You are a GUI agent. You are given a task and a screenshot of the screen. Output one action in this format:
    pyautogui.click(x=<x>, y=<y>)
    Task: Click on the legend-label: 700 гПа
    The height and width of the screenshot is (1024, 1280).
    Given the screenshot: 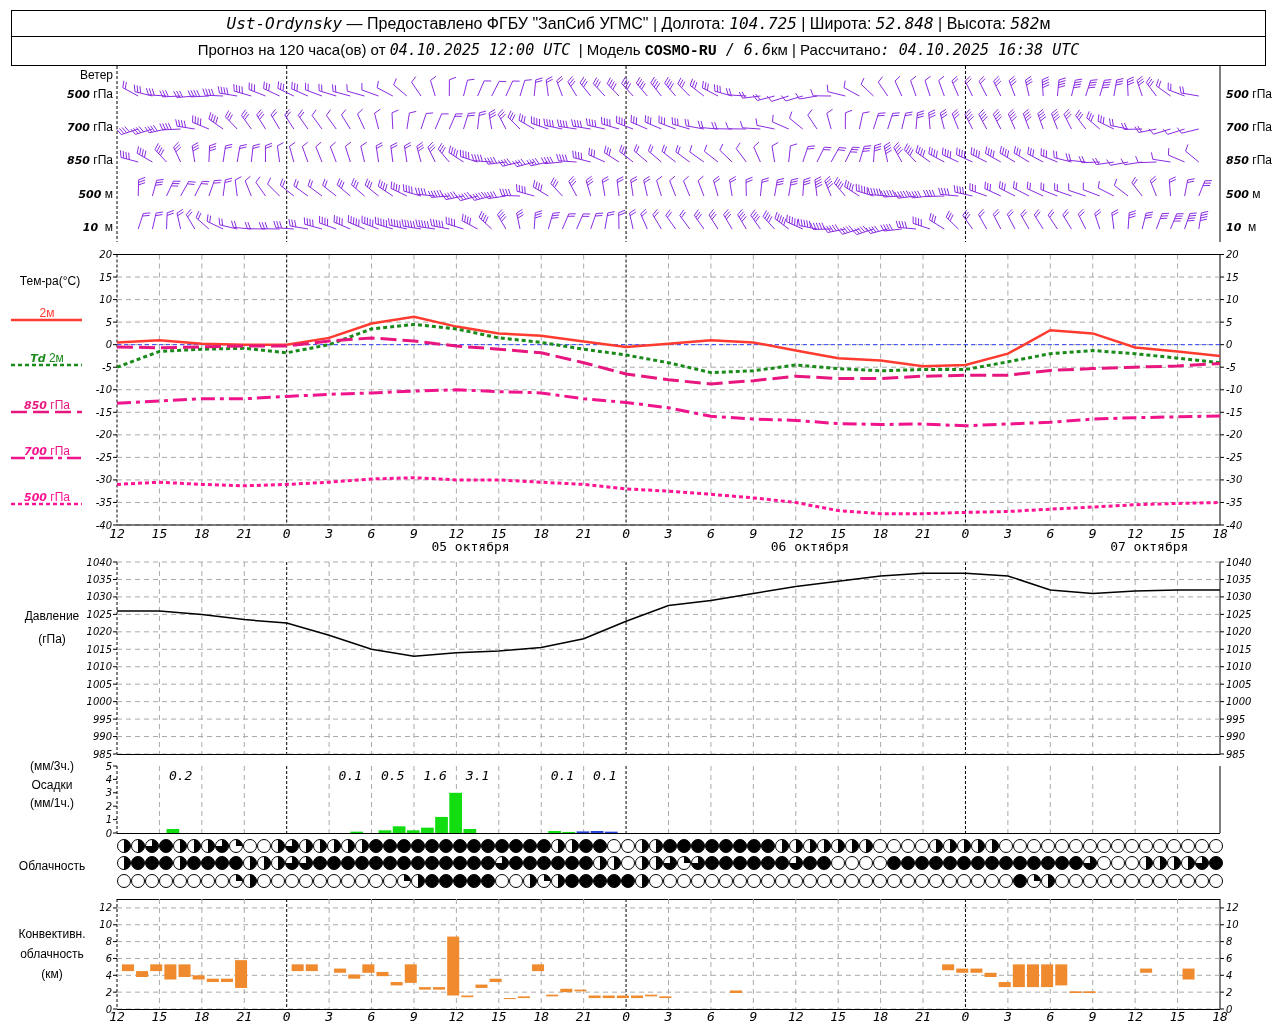 What is the action you would take?
    pyautogui.click(x=47, y=451)
    